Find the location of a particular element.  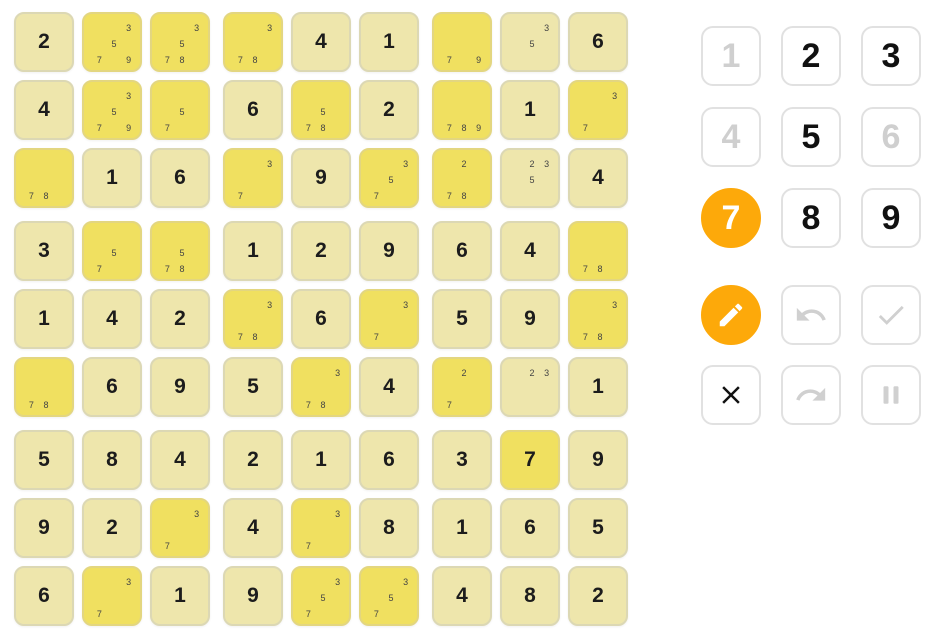

note-7: 7 is located at coordinates (308, 404).